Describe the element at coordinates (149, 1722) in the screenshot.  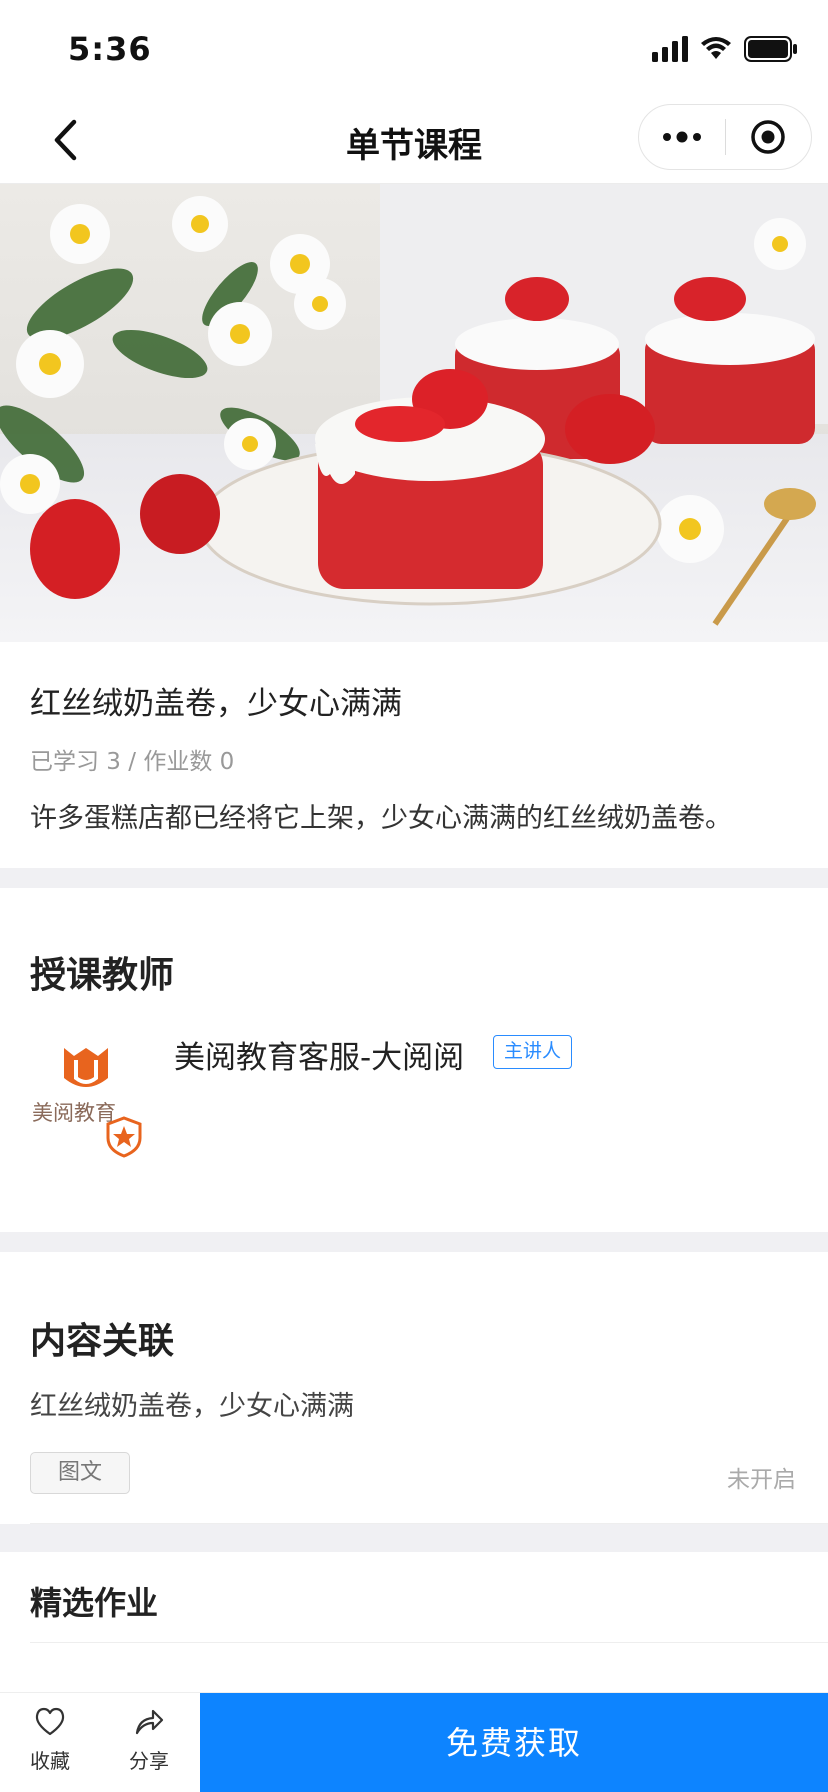
I see `share-icon` at that location.